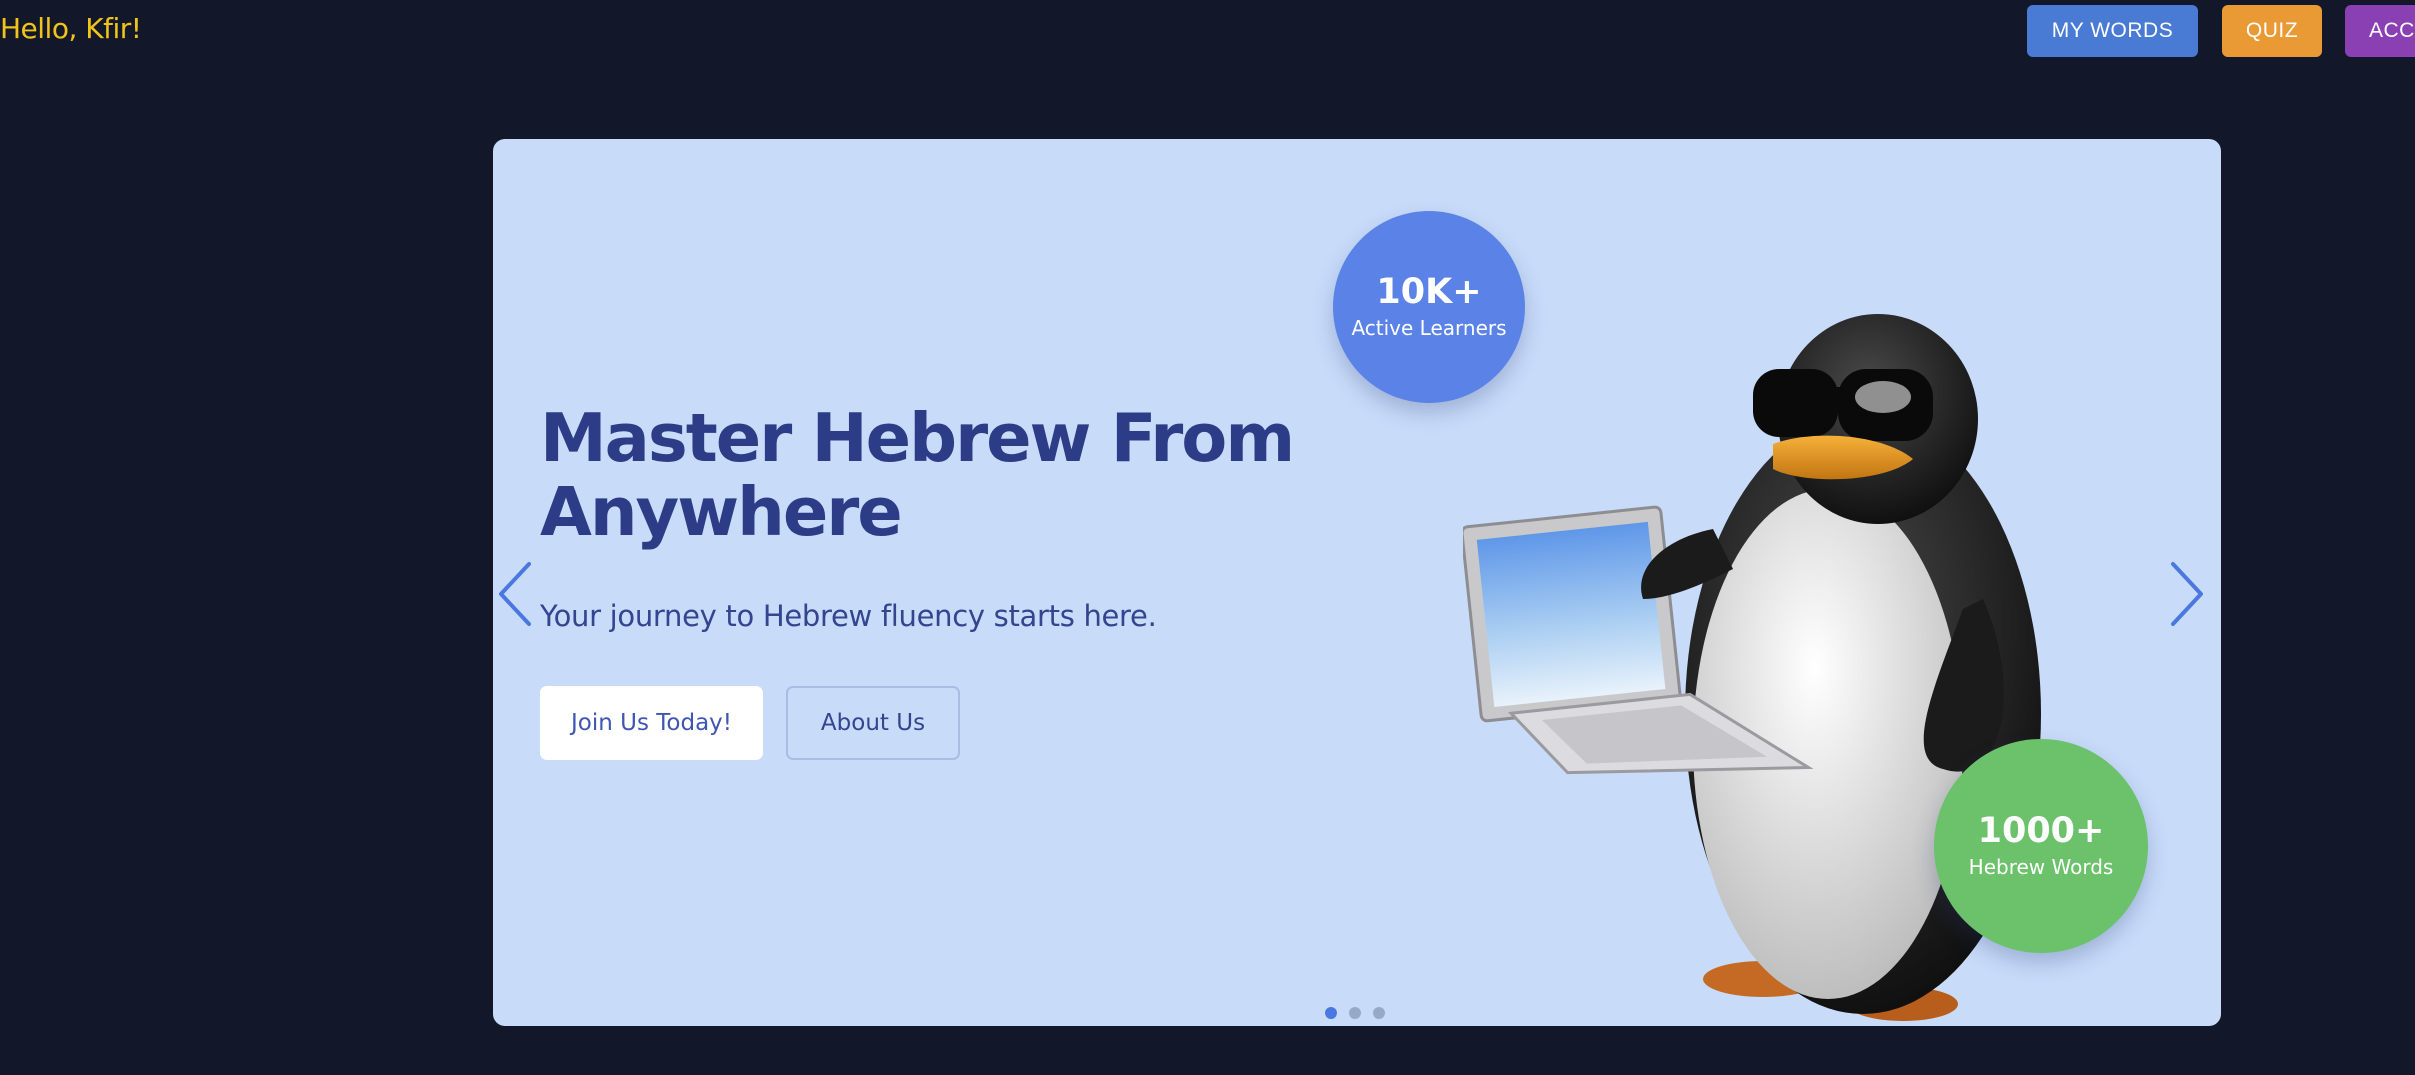  I want to click on greeting-text: Hello, Kfir!, so click(71, 28).